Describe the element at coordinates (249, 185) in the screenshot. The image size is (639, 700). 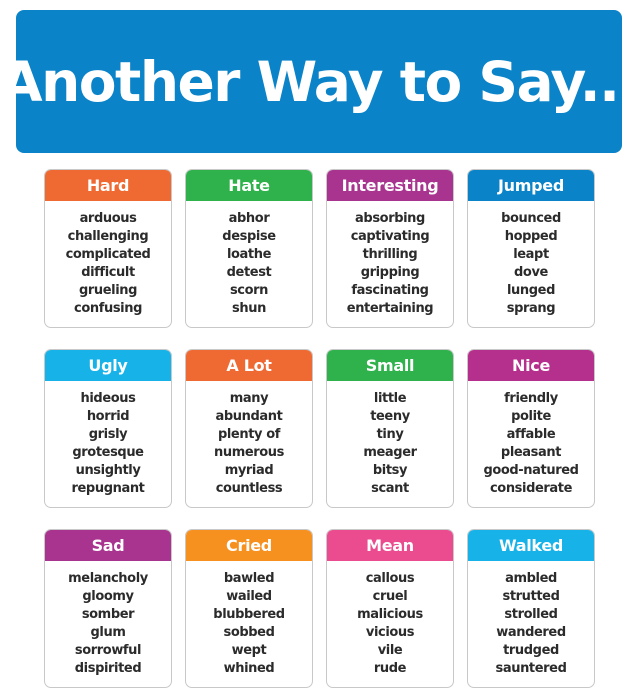
I see `card-heading: Hate` at that location.